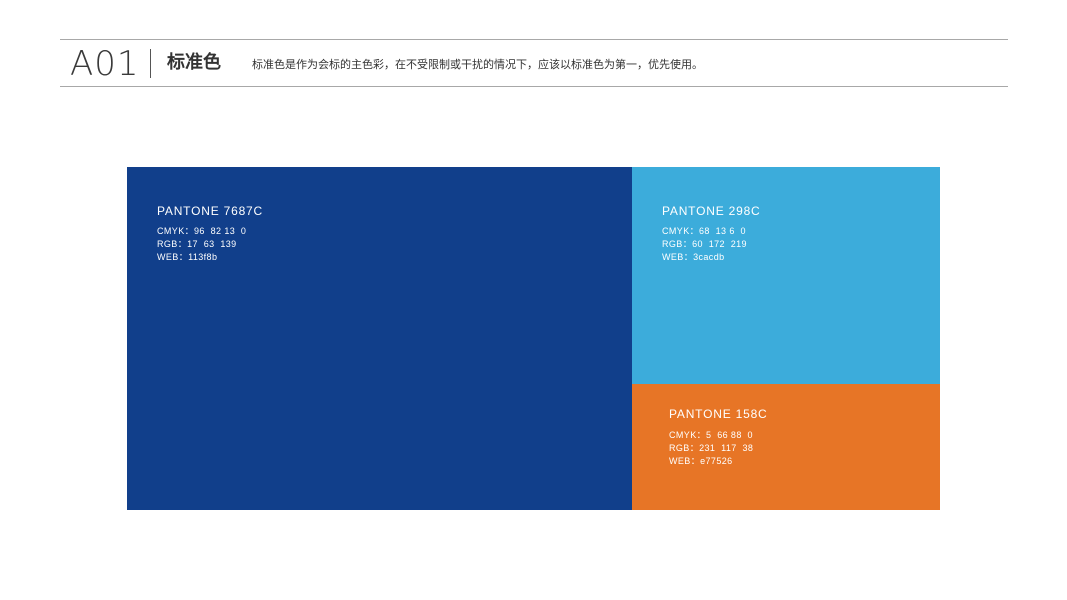  What do you see at coordinates (187, 257) in the screenshot?
I see `swatch-web: WEB：113f8b` at bounding box center [187, 257].